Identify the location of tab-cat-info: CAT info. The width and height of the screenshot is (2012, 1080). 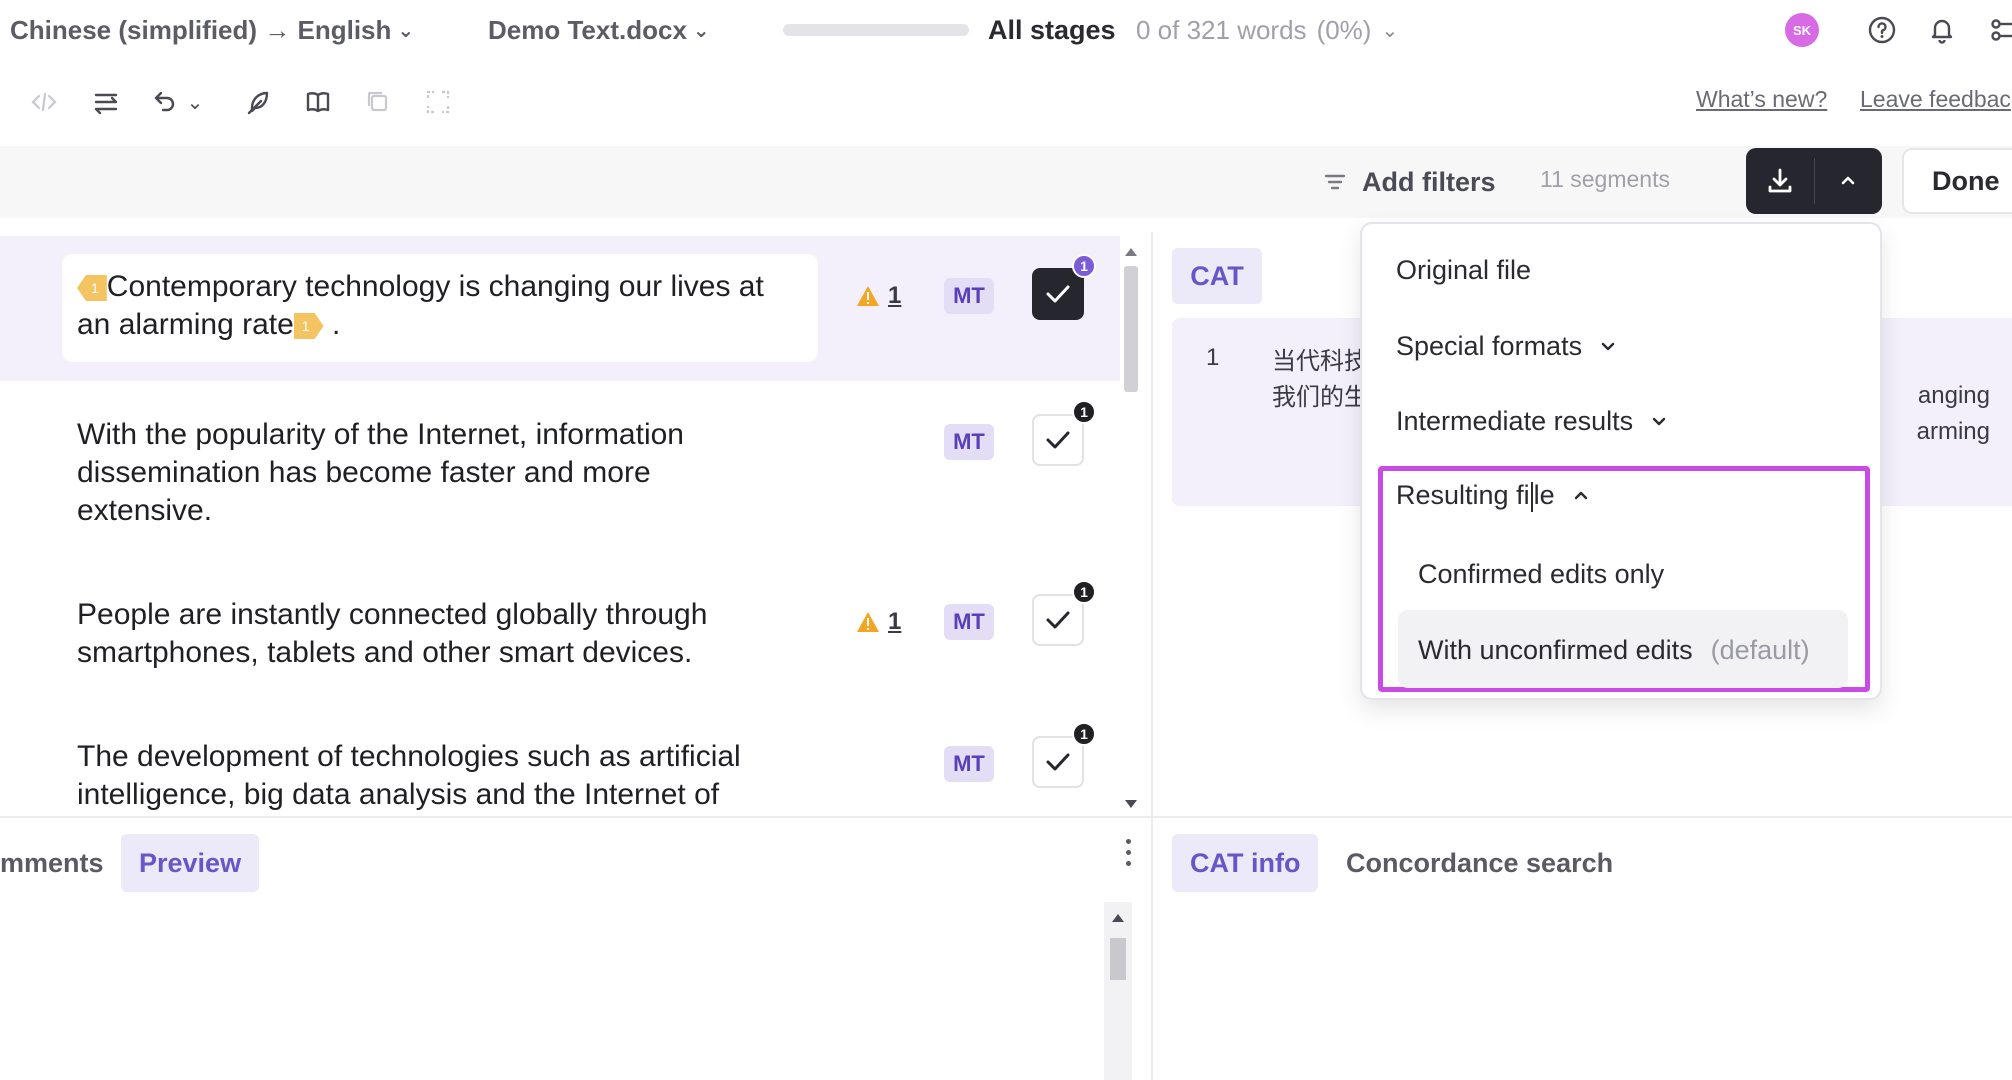
(1245, 863).